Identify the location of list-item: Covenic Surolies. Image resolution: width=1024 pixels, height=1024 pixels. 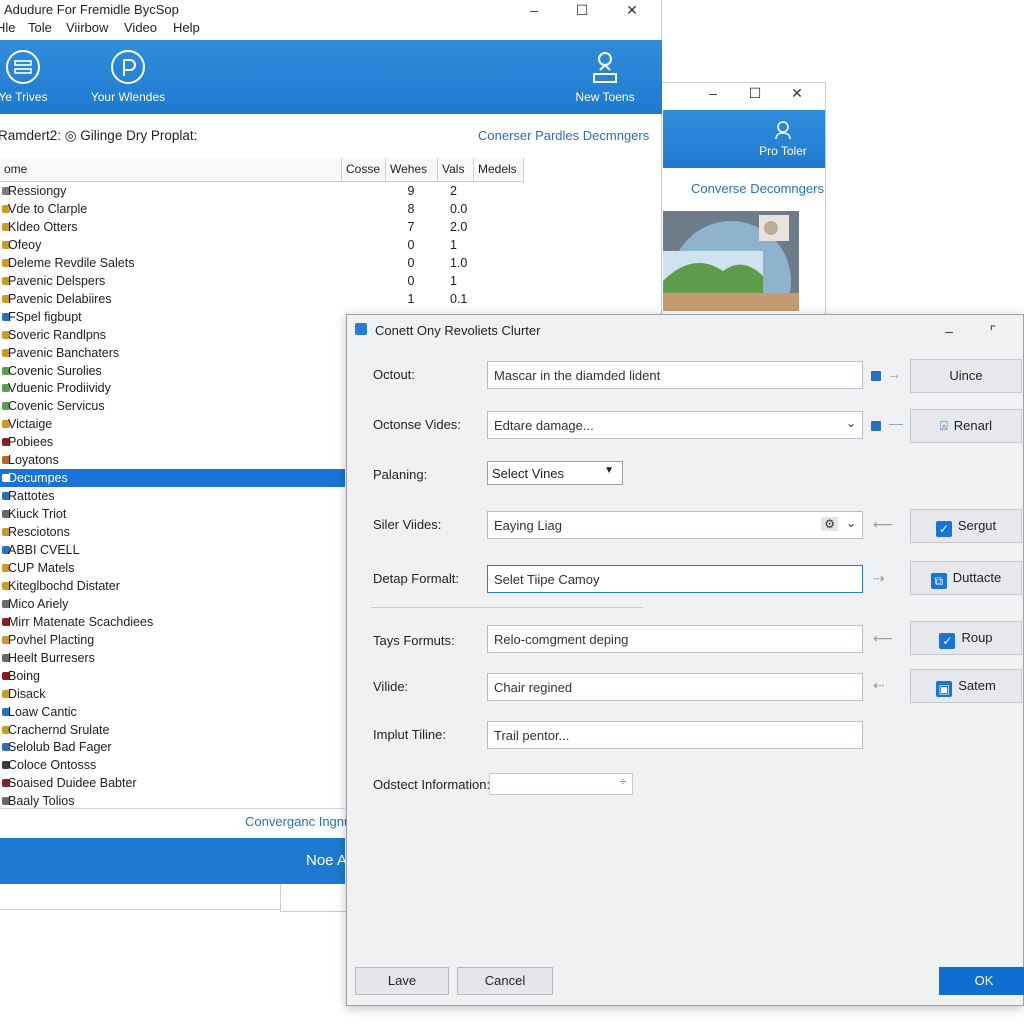
(172, 371).